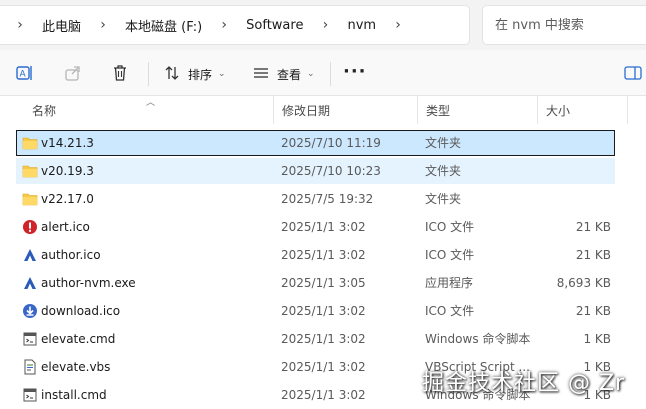 This screenshot has height=409, width=646. I want to click on breadcrumb-software: Software, so click(274, 25).